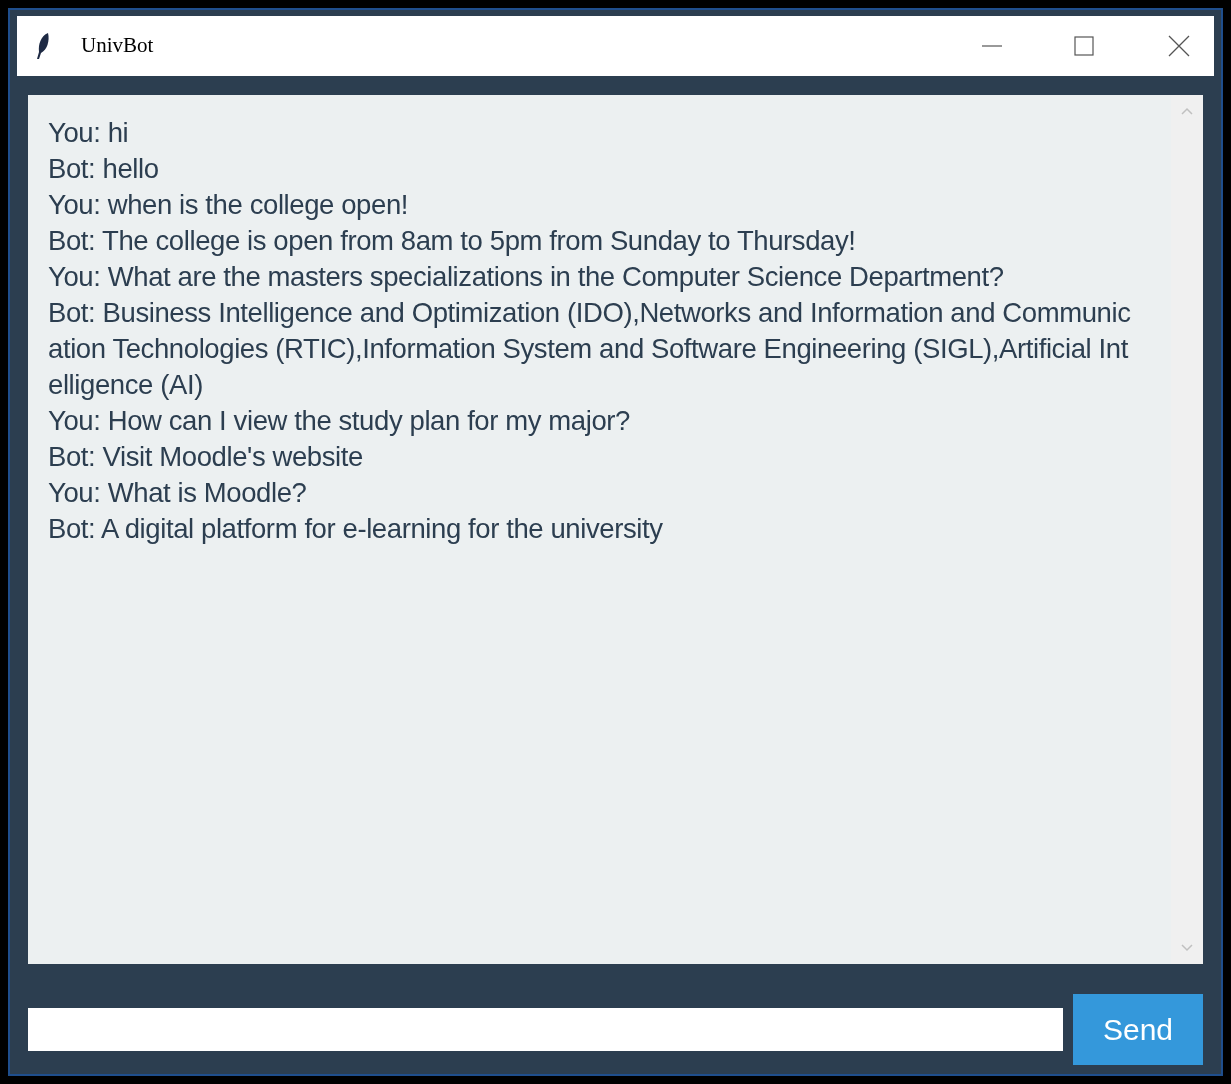 The width and height of the screenshot is (1231, 1084). Describe the element at coordinates (526, 277) in the screenshot. I see `chat-message: You: What are the masters specializations in the Computer Science Department?` at that location.